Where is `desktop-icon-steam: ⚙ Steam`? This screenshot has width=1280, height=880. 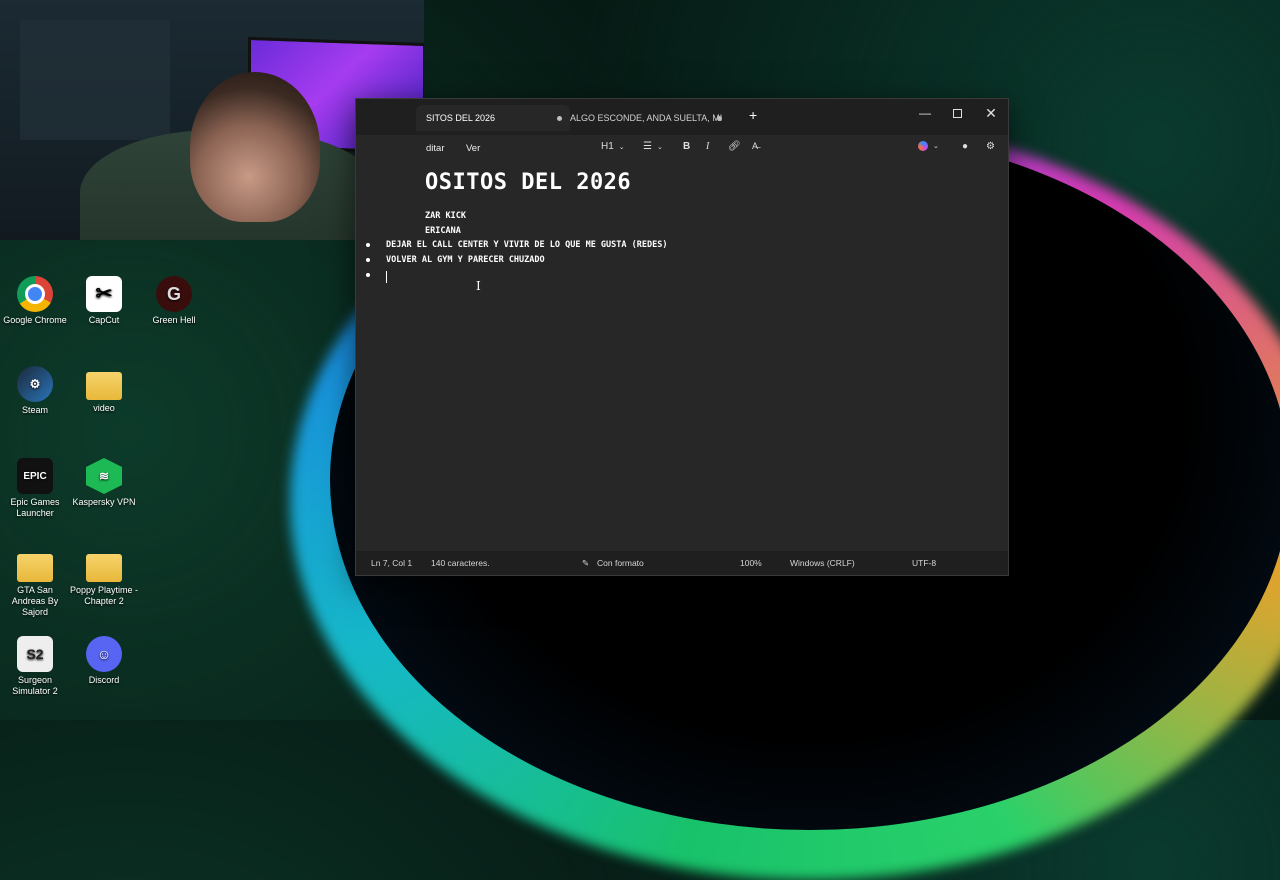 desktop-icon-steam: ⚙ Steam is located at coordinates (35, 391).